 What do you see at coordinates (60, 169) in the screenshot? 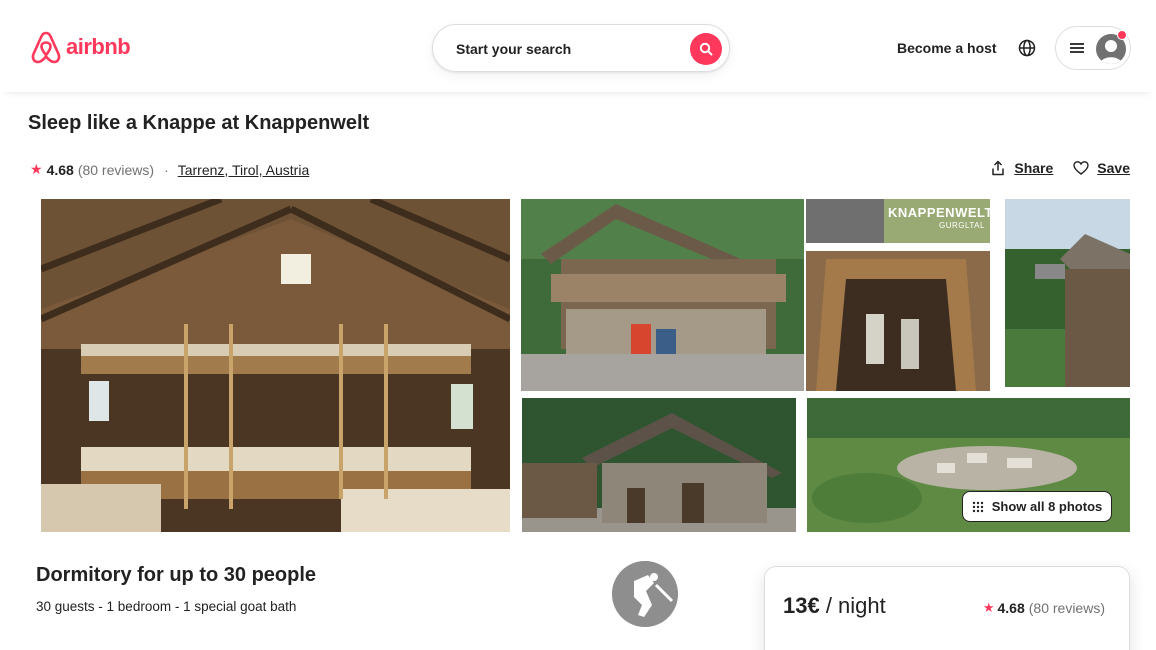
I see `listing-rating: 4.68` at bounding box center [60, 169].